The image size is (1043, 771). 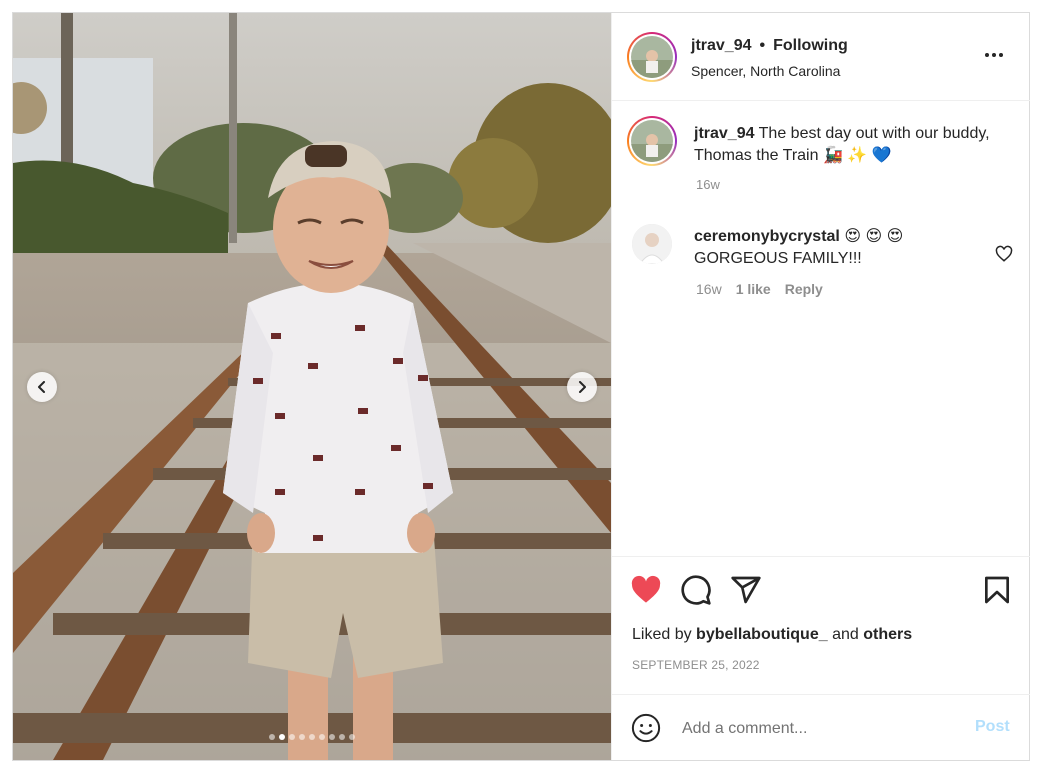 I want to click on post-comment-button: Post, so click(x=992, y=727).